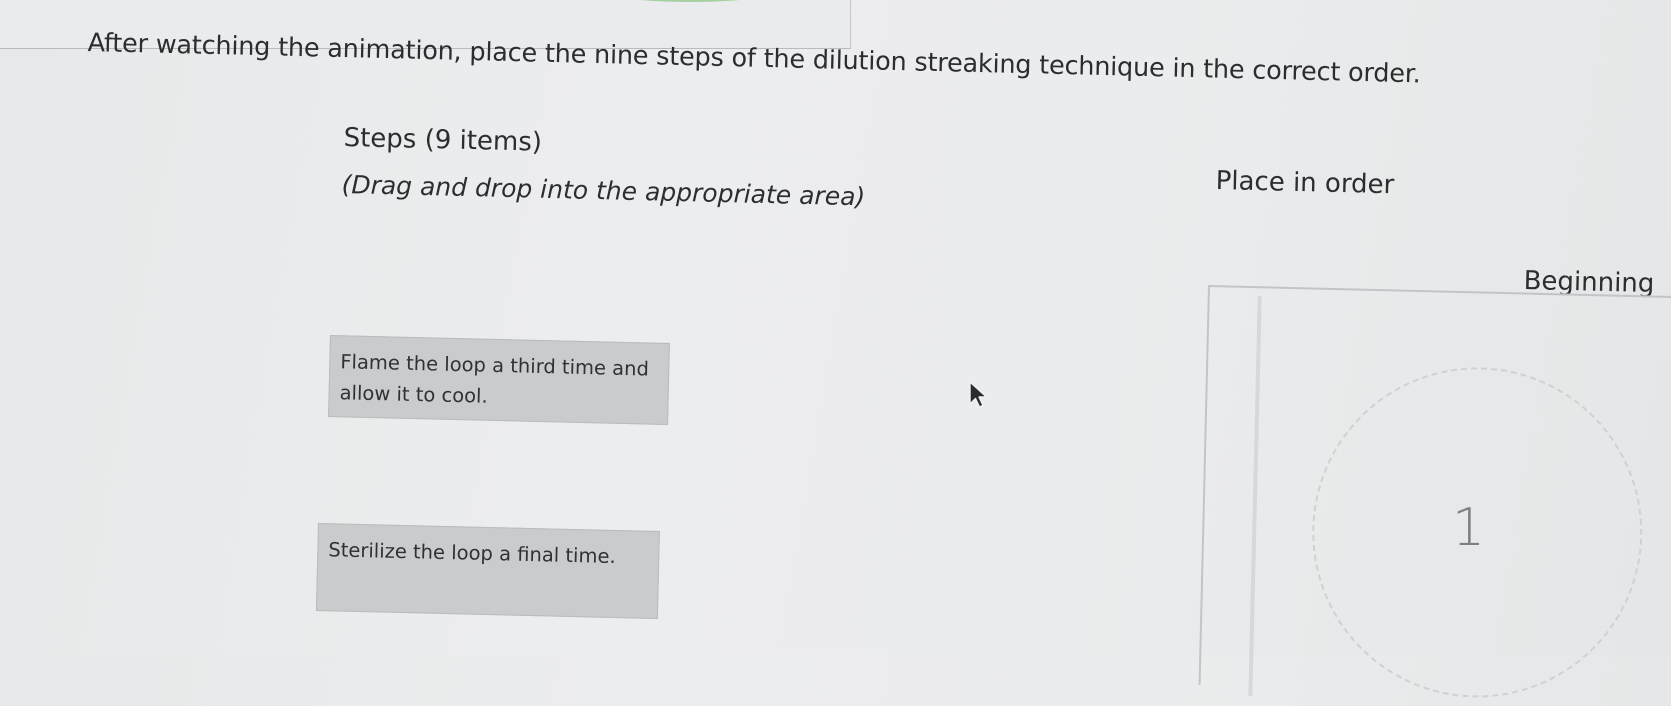 The width and height of the screenshot is (1671, 706). Describe the element at coordinates (443, 140) in the screenshot. I see `steps-panel-title: Steps (9 items)` at that location.